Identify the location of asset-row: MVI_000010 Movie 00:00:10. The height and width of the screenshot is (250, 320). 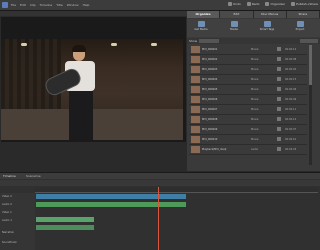
(248, 140).